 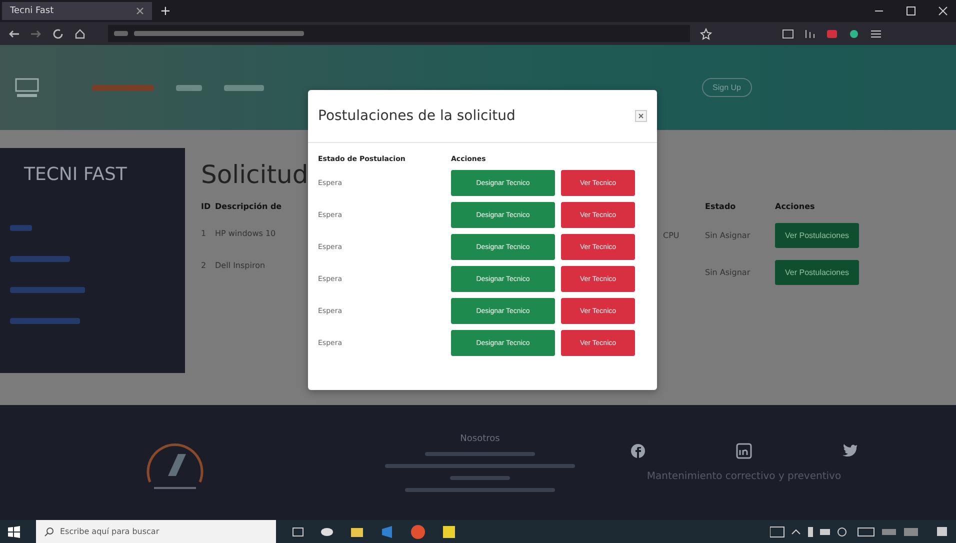 What do you see at coordinates (49, 531) in the screenshot?
I see `search-icon` at bounding box center [49, 531].